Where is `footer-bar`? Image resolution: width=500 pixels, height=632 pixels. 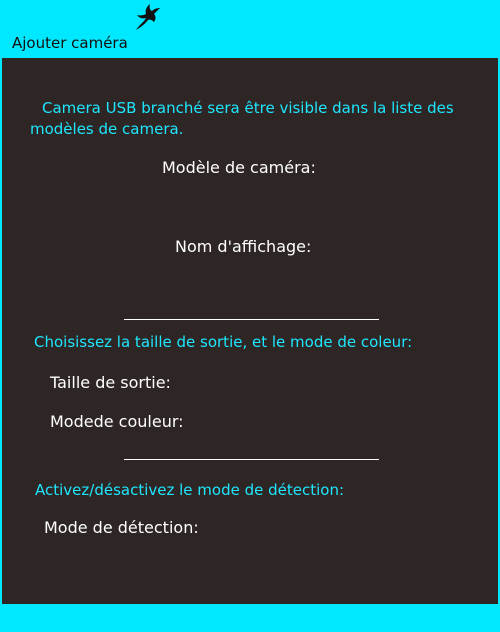
footer-bar is located at coordinates (250, 618).